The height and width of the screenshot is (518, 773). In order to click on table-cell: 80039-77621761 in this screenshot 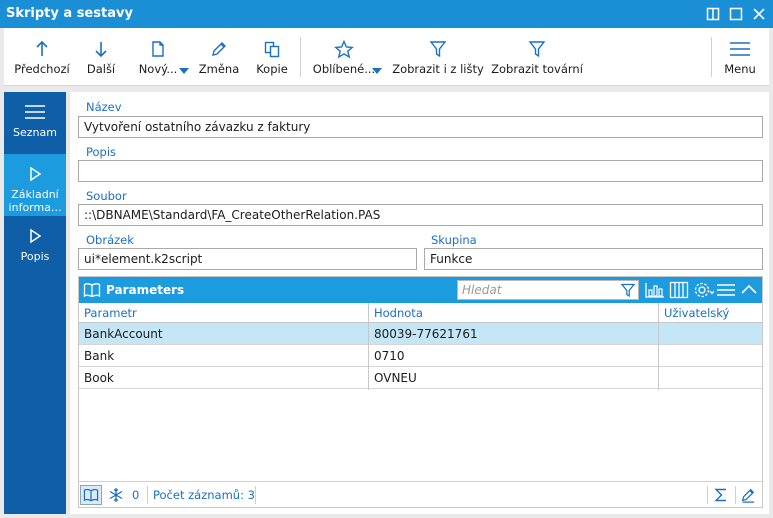, I will do `click(426, 334)`.